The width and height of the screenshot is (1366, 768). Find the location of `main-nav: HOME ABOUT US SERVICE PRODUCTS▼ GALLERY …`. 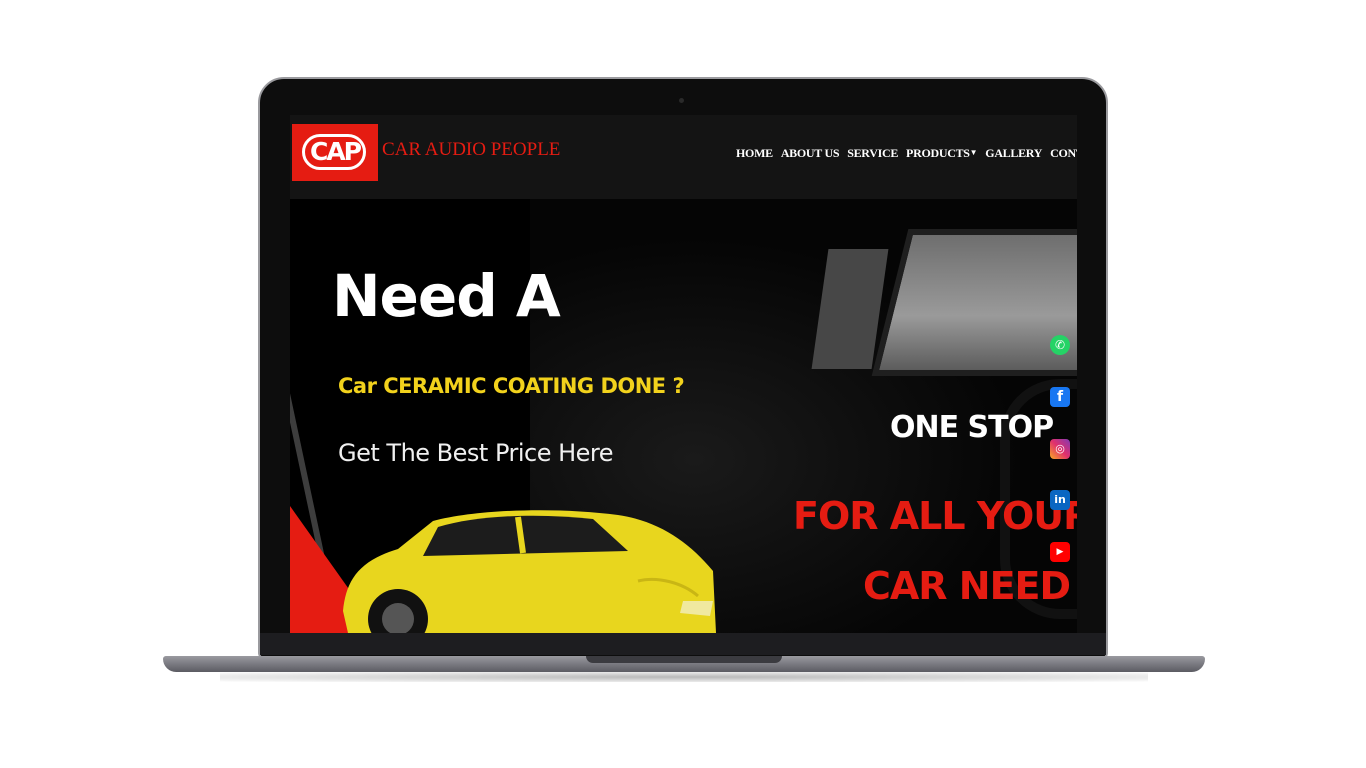

main-nav: HOME ABOUT US SERVICE PRODUCTS▼ GALLERY … is located at coordinates (906, 153).